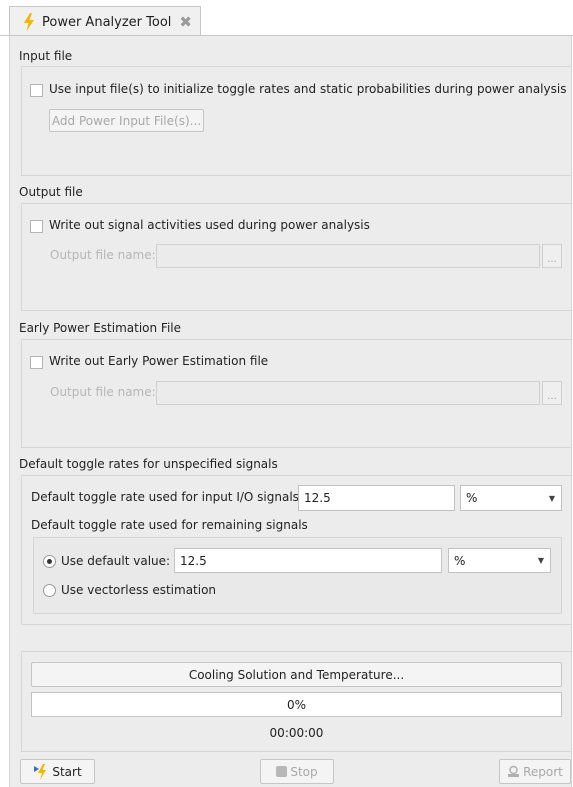 This screenshot has height=787, width=573. Describe the element at coordinates (376, 498) in the screenshot. I see `input-io-toggle-rate-input: 12.5` at that location.